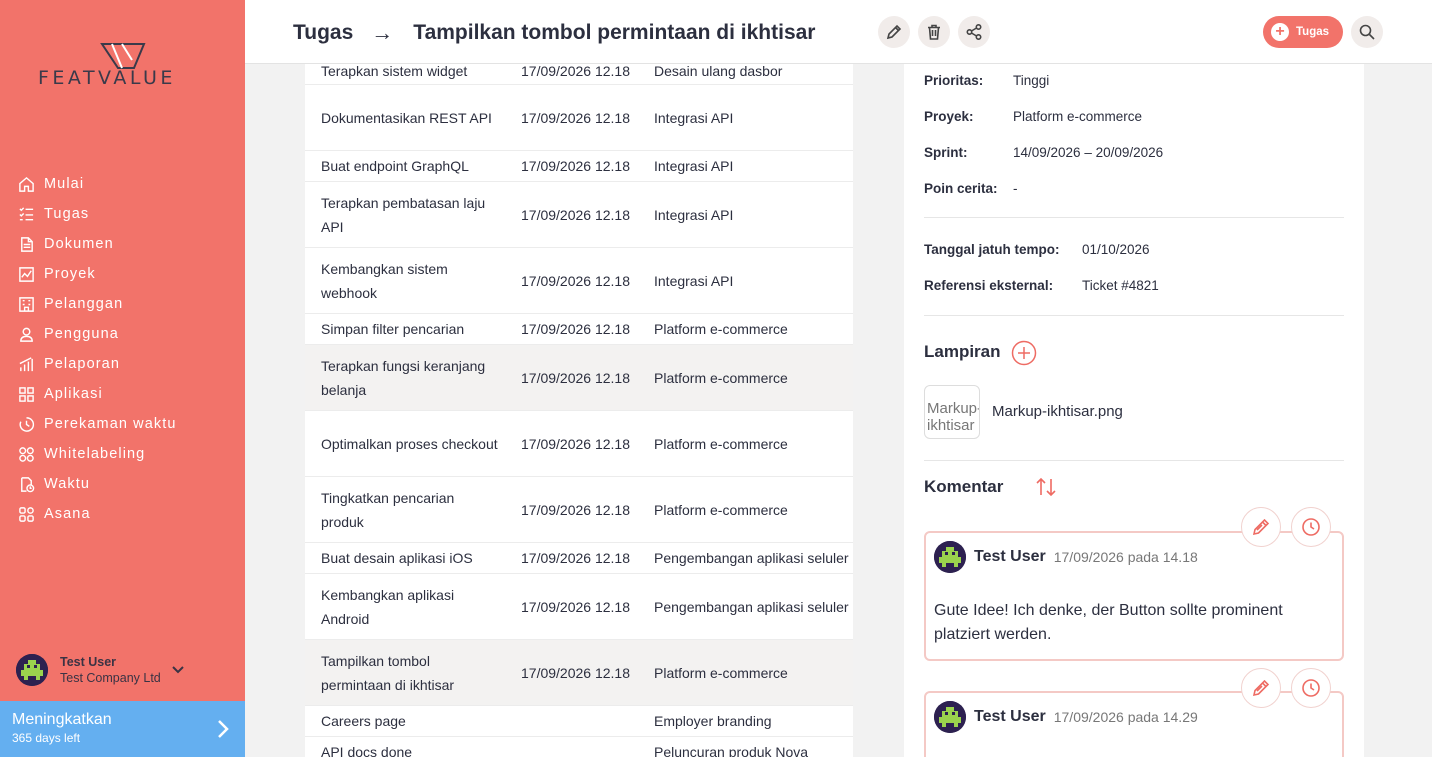  I want to click on sidebar-item-whitelabeling: Whitelabeling, so click(122, 454).